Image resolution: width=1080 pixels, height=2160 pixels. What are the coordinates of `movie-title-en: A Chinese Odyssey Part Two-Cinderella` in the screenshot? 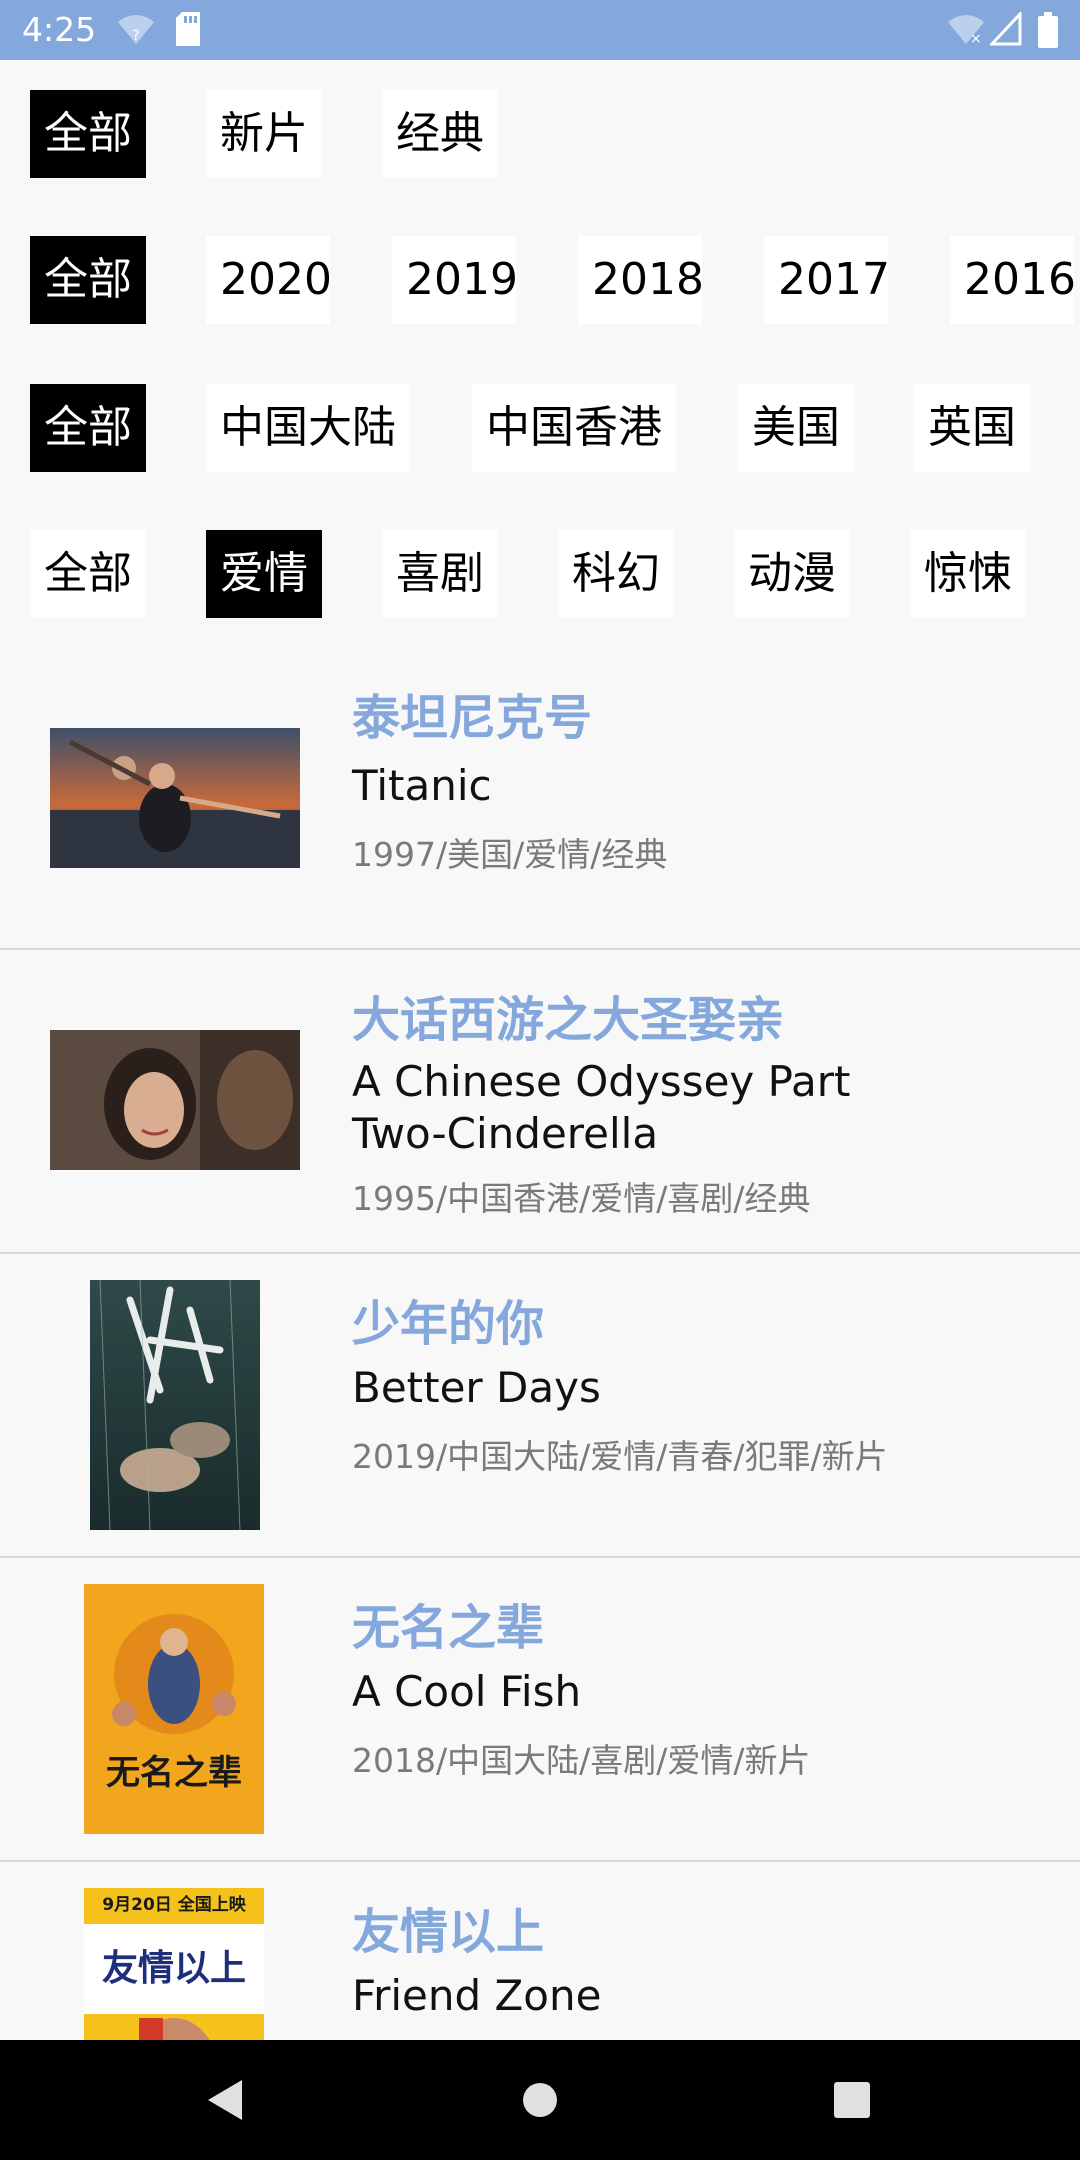 It's located at (601, 1107).